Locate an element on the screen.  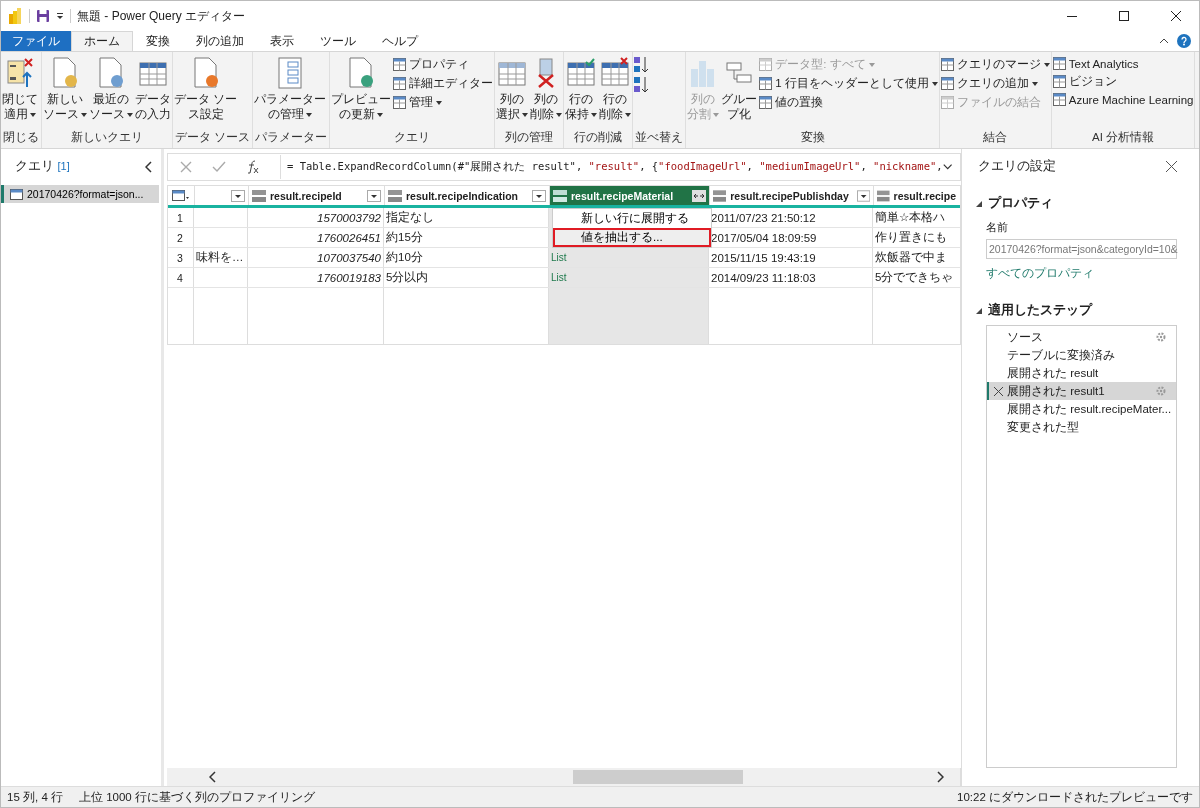
ribbon-button: 列の 選択 is located at coordinates (512, 92).